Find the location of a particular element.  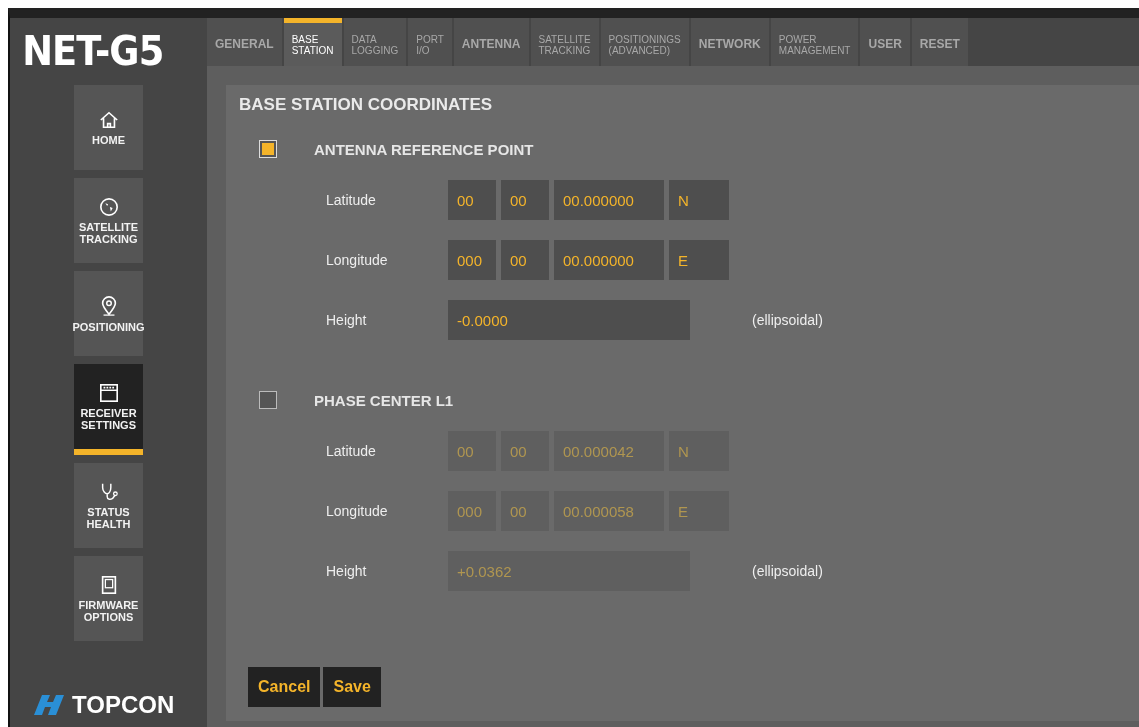

action-button: Cancel is located at coordinates (284, 687).